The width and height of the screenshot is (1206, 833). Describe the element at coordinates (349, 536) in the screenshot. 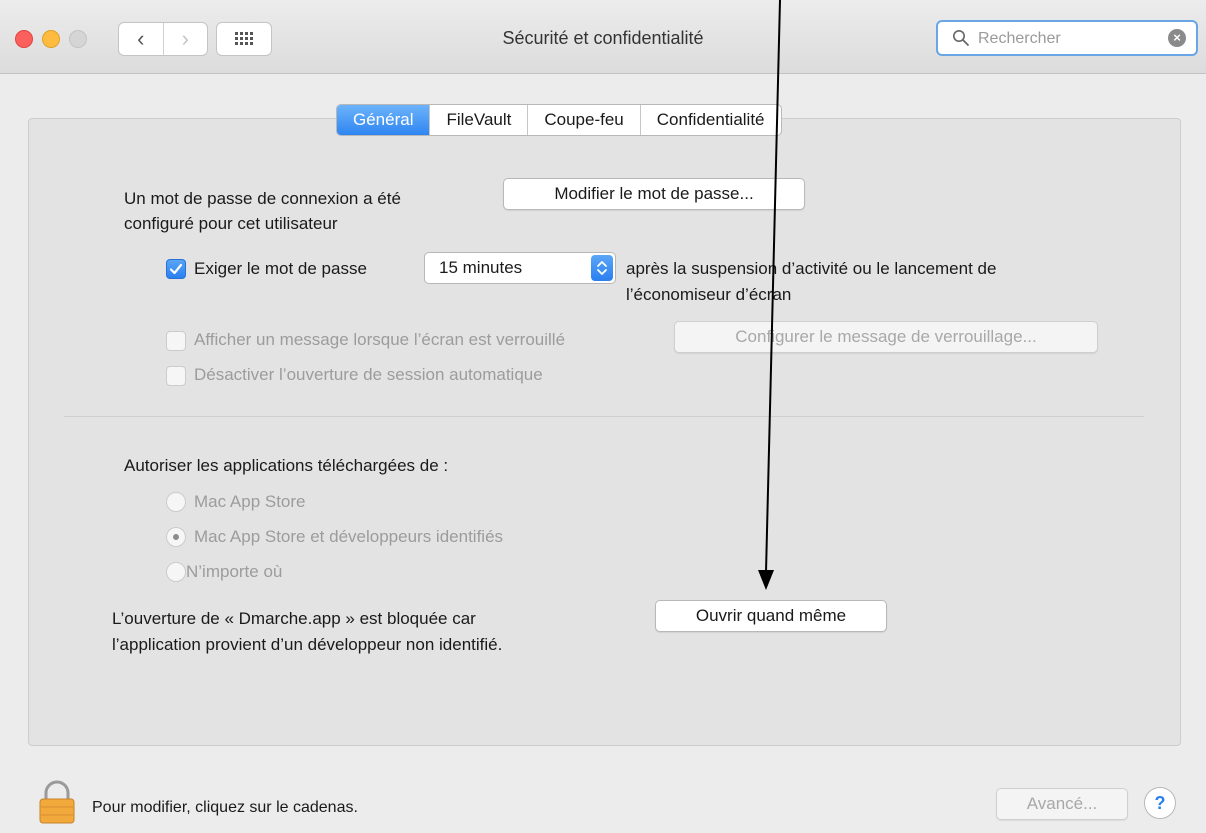

I see `radio-identified-developers-label: Mac App Store et développeurs identifiés` at that location.